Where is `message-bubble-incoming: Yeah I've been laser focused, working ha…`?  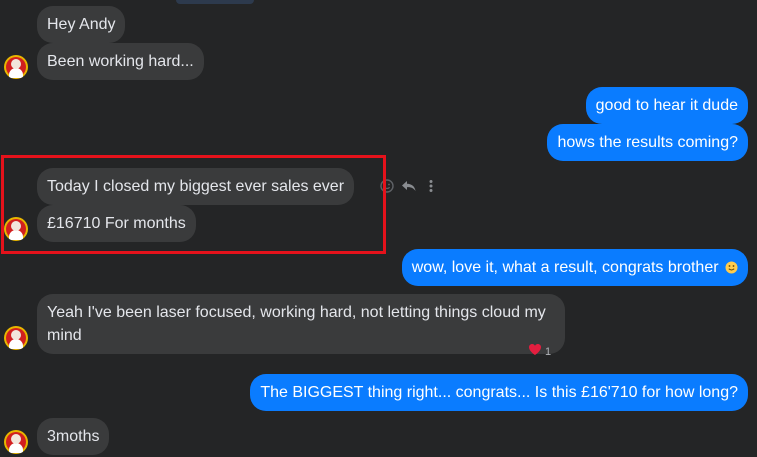
message-bubble-incoming: Yeah I've been laser focused, working ha… is located at coordinates (301, 324).